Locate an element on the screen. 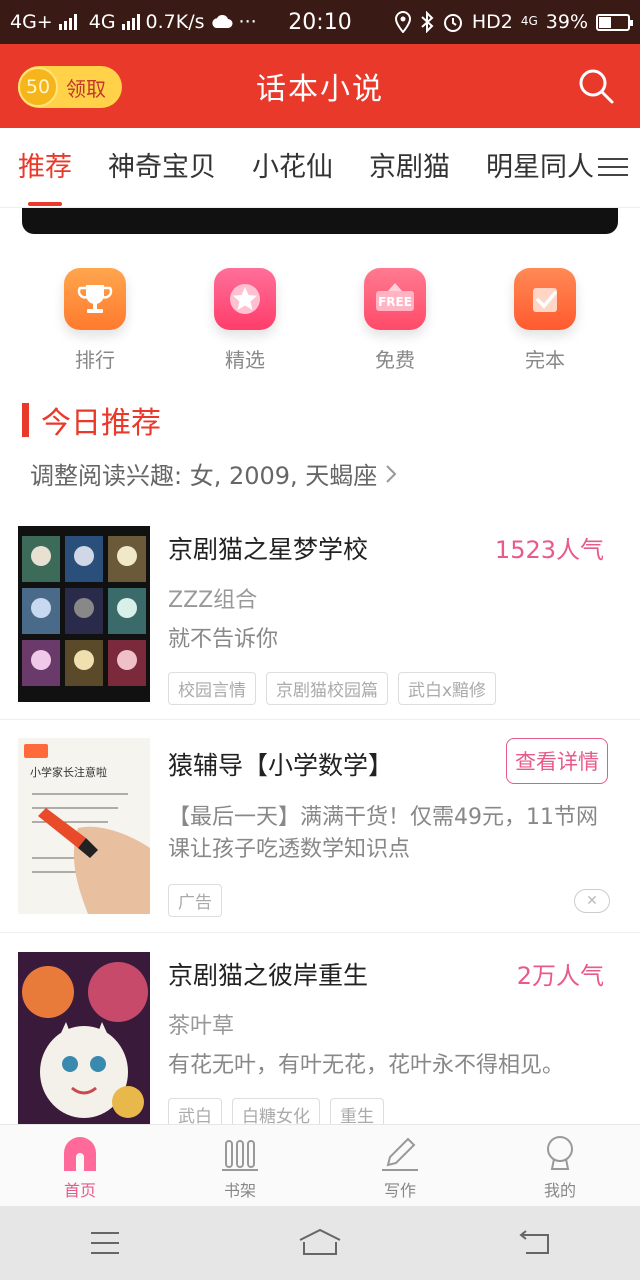  entry-ranking: 排行 is located at coordinates (95, 323).